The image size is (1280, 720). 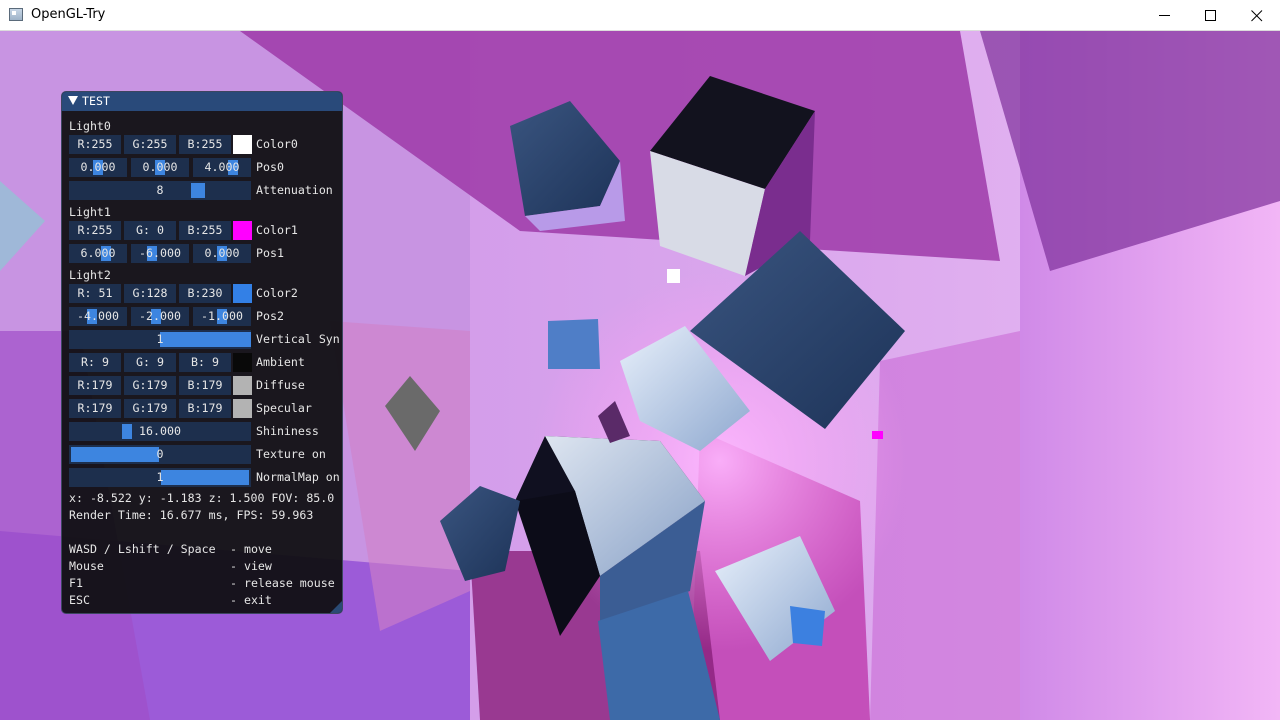 I want to click on light1-heading: Light1, so click(x=90, y=212).